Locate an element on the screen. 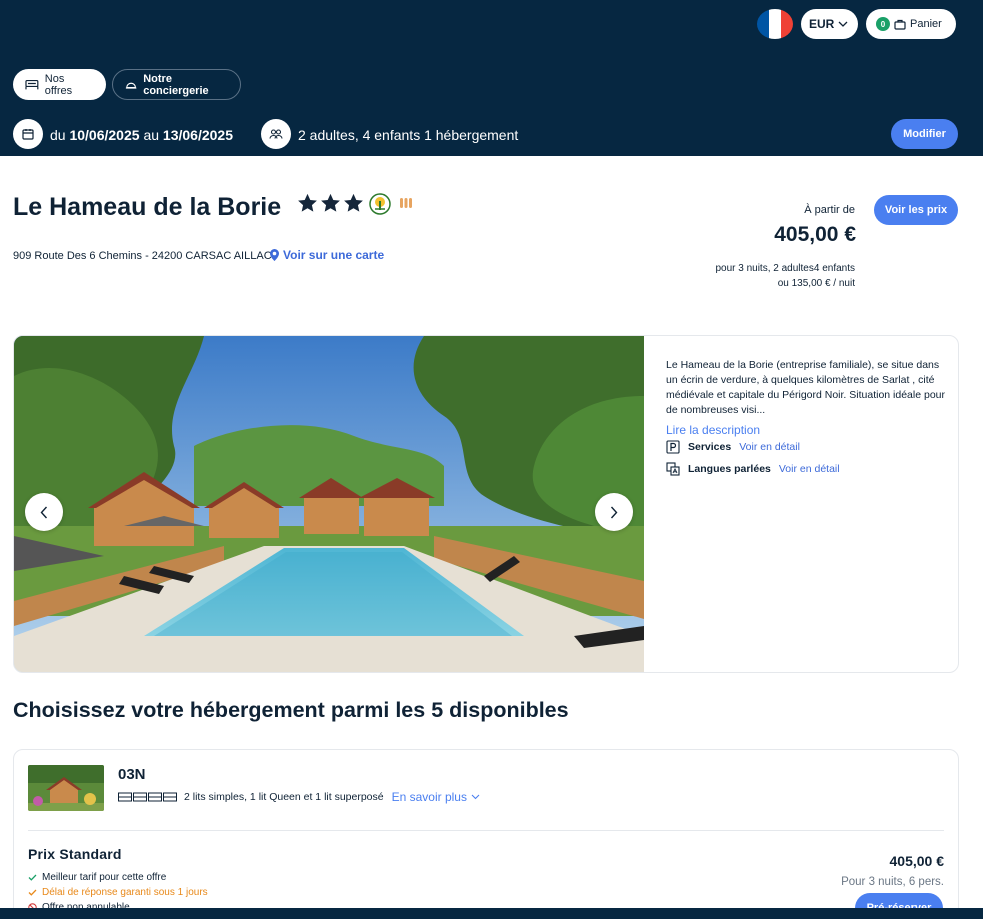 Image resolution: width=983 pixels, height=919 pixels. chevron-left-icon is located at coordinates (44, 512).